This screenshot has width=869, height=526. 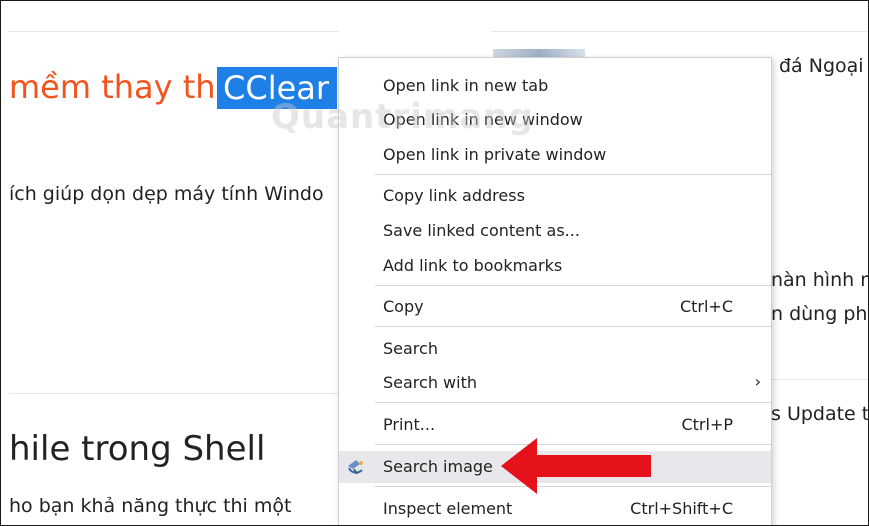 I want to click on menu-item-inspect-element: Inspect element Ctrl+Shift+C, so click(x=555, y=509).